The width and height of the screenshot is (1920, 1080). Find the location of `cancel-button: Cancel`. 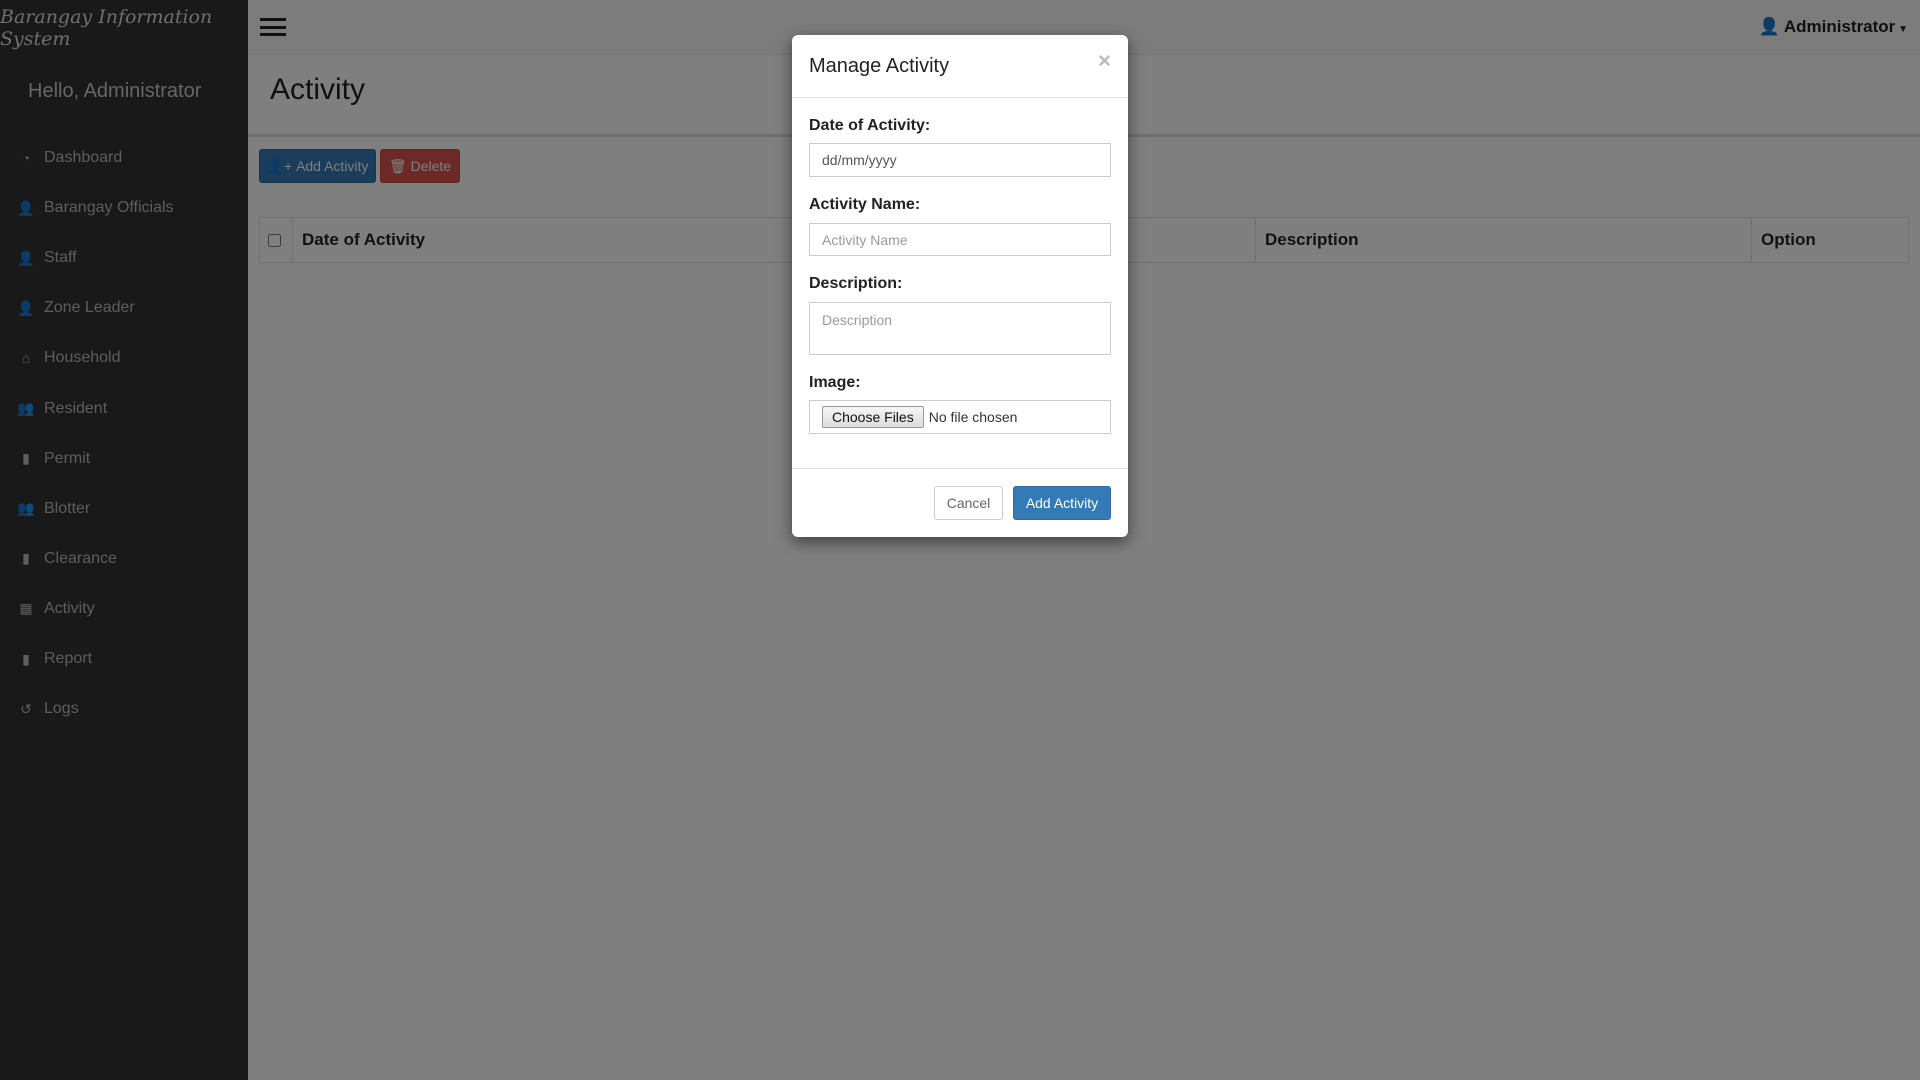

cancel-button: Cancel is located at coordinates (968, 503).